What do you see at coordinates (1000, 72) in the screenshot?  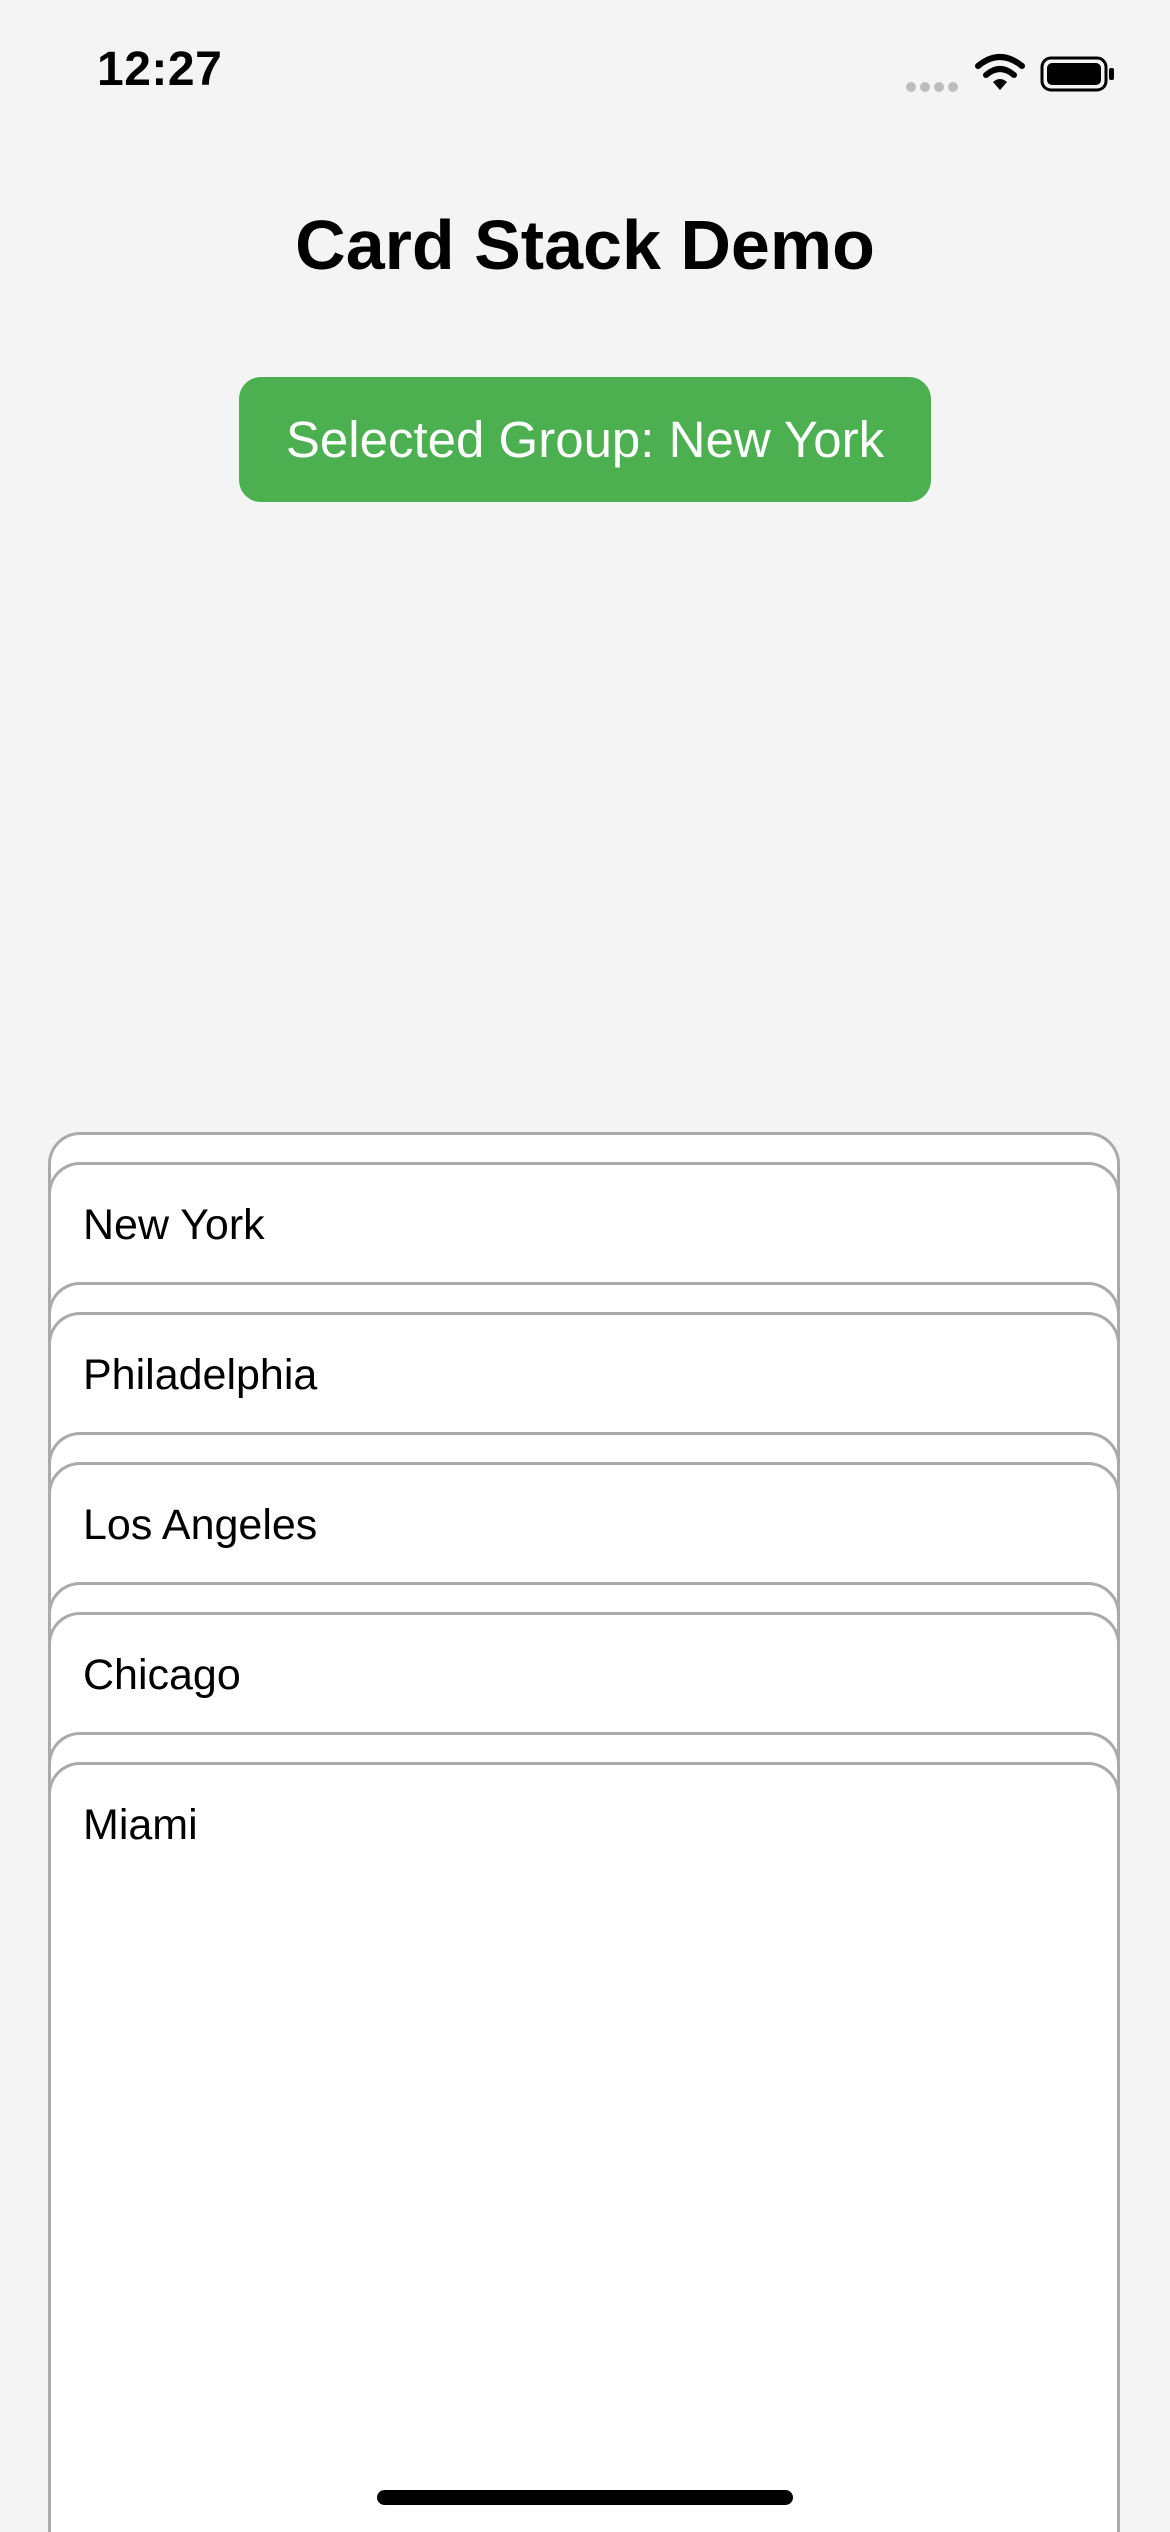 I see `wifi-icon` at bounding box center [1000, 72].